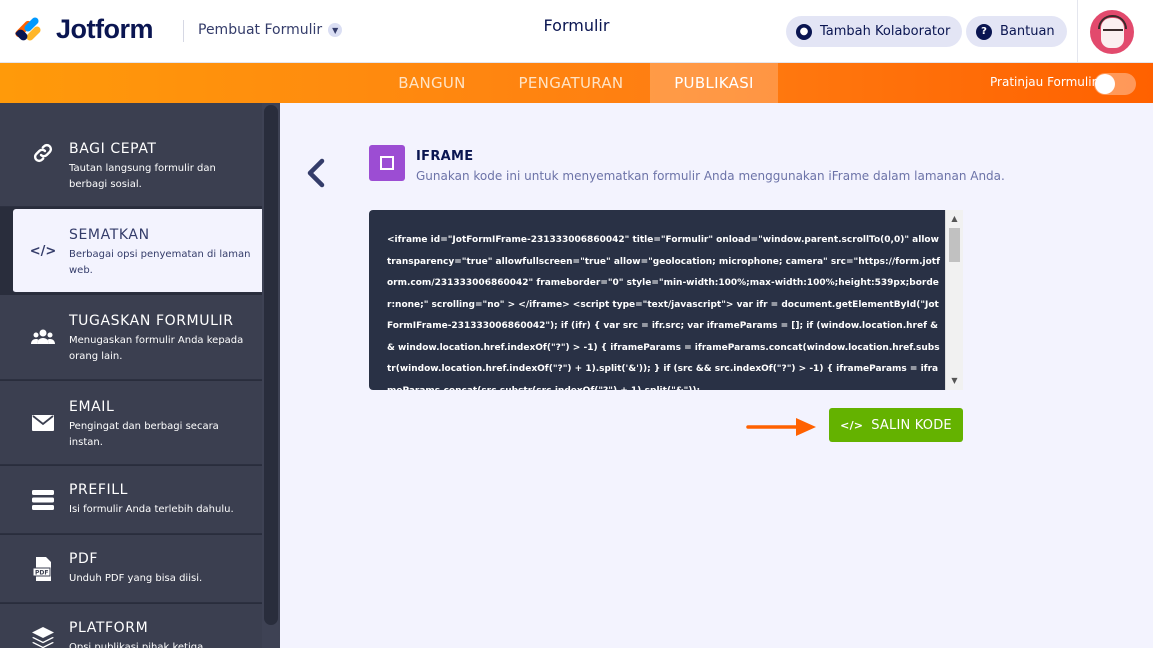  Describe the element at coordinates (260, 30) in the screenshot. I see `form-builder-label: Pembuat Formulir` at that location.